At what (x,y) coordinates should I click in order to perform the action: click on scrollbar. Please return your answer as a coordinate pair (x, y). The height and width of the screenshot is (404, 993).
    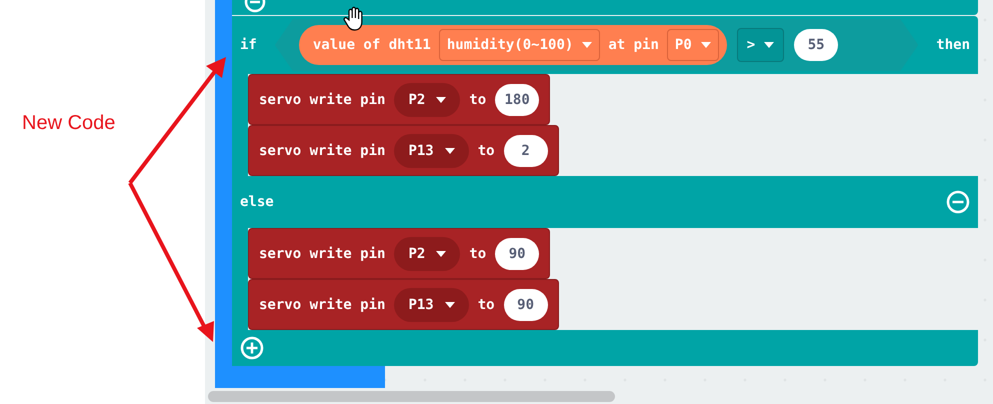
    Looking at the image, I should click on (411, 396).